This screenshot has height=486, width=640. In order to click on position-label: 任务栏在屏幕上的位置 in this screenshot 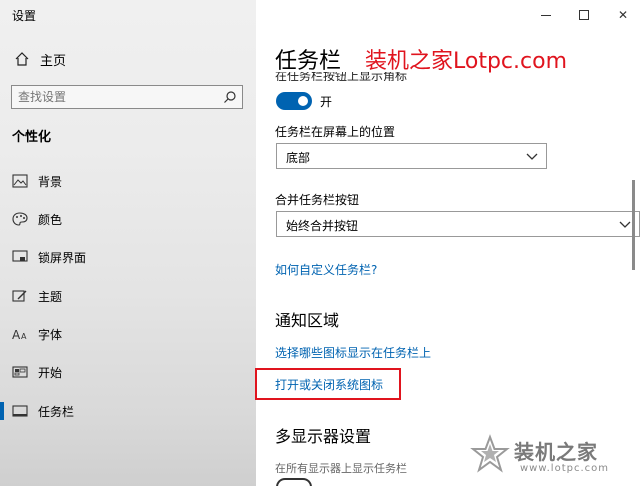, I will do `click(335, 132)`.